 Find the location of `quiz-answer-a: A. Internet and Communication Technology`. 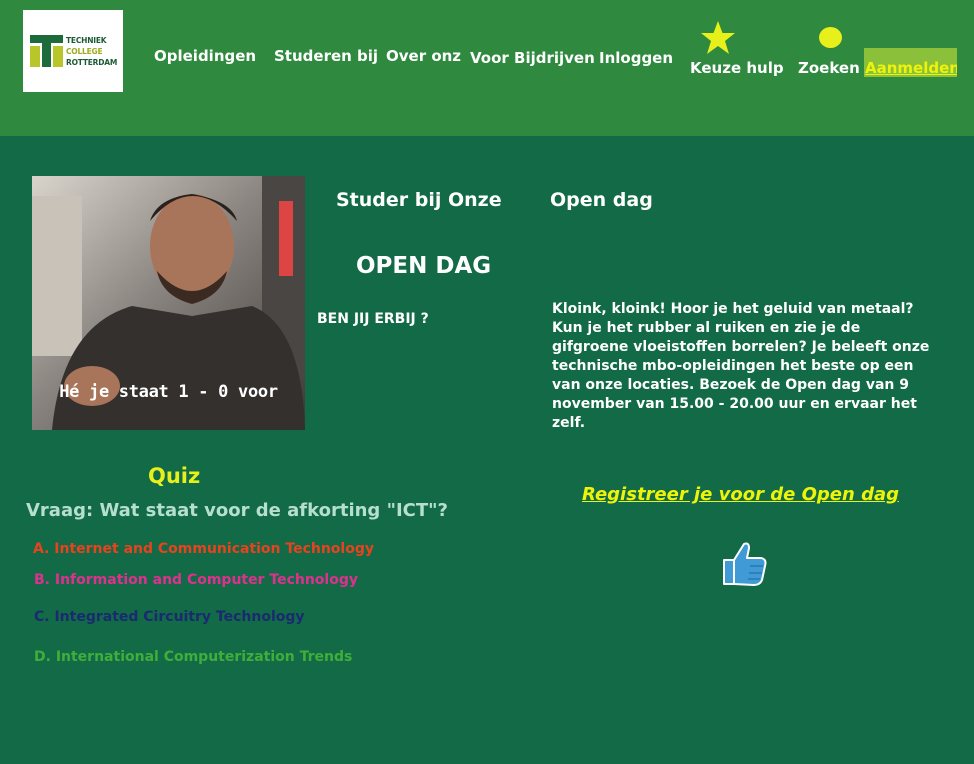

quiz-answer-a: A. Internet and Communication Technology is located at coordinates (203, 549).